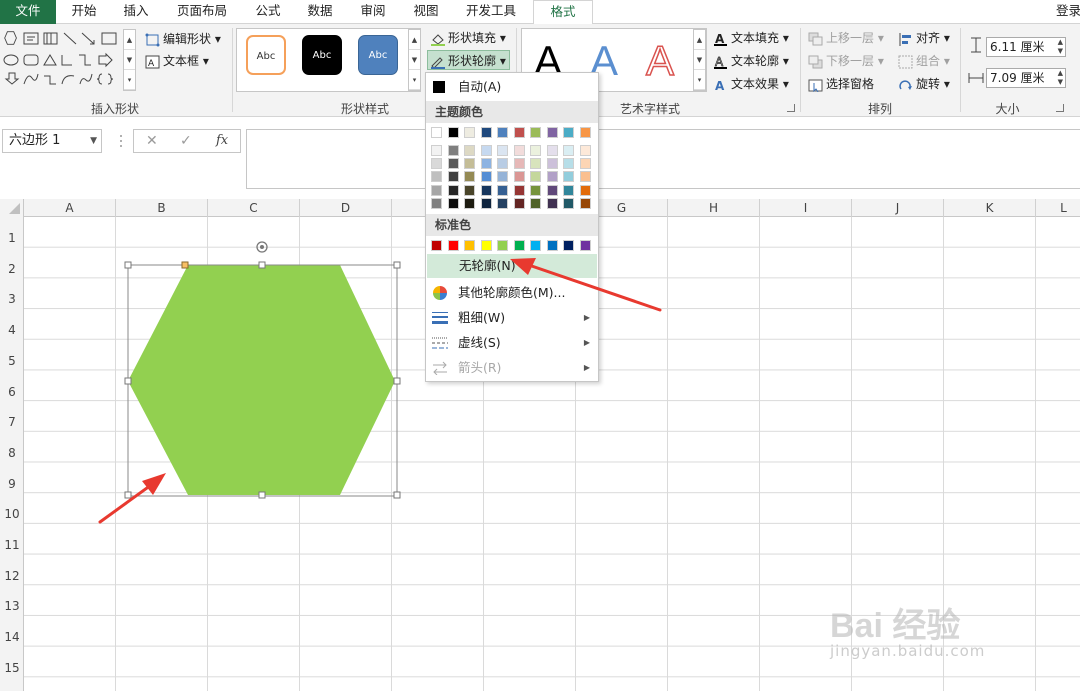 This screenshot has height=691, width=1080. I want to click on column-header-K: K, so click(990, 208).